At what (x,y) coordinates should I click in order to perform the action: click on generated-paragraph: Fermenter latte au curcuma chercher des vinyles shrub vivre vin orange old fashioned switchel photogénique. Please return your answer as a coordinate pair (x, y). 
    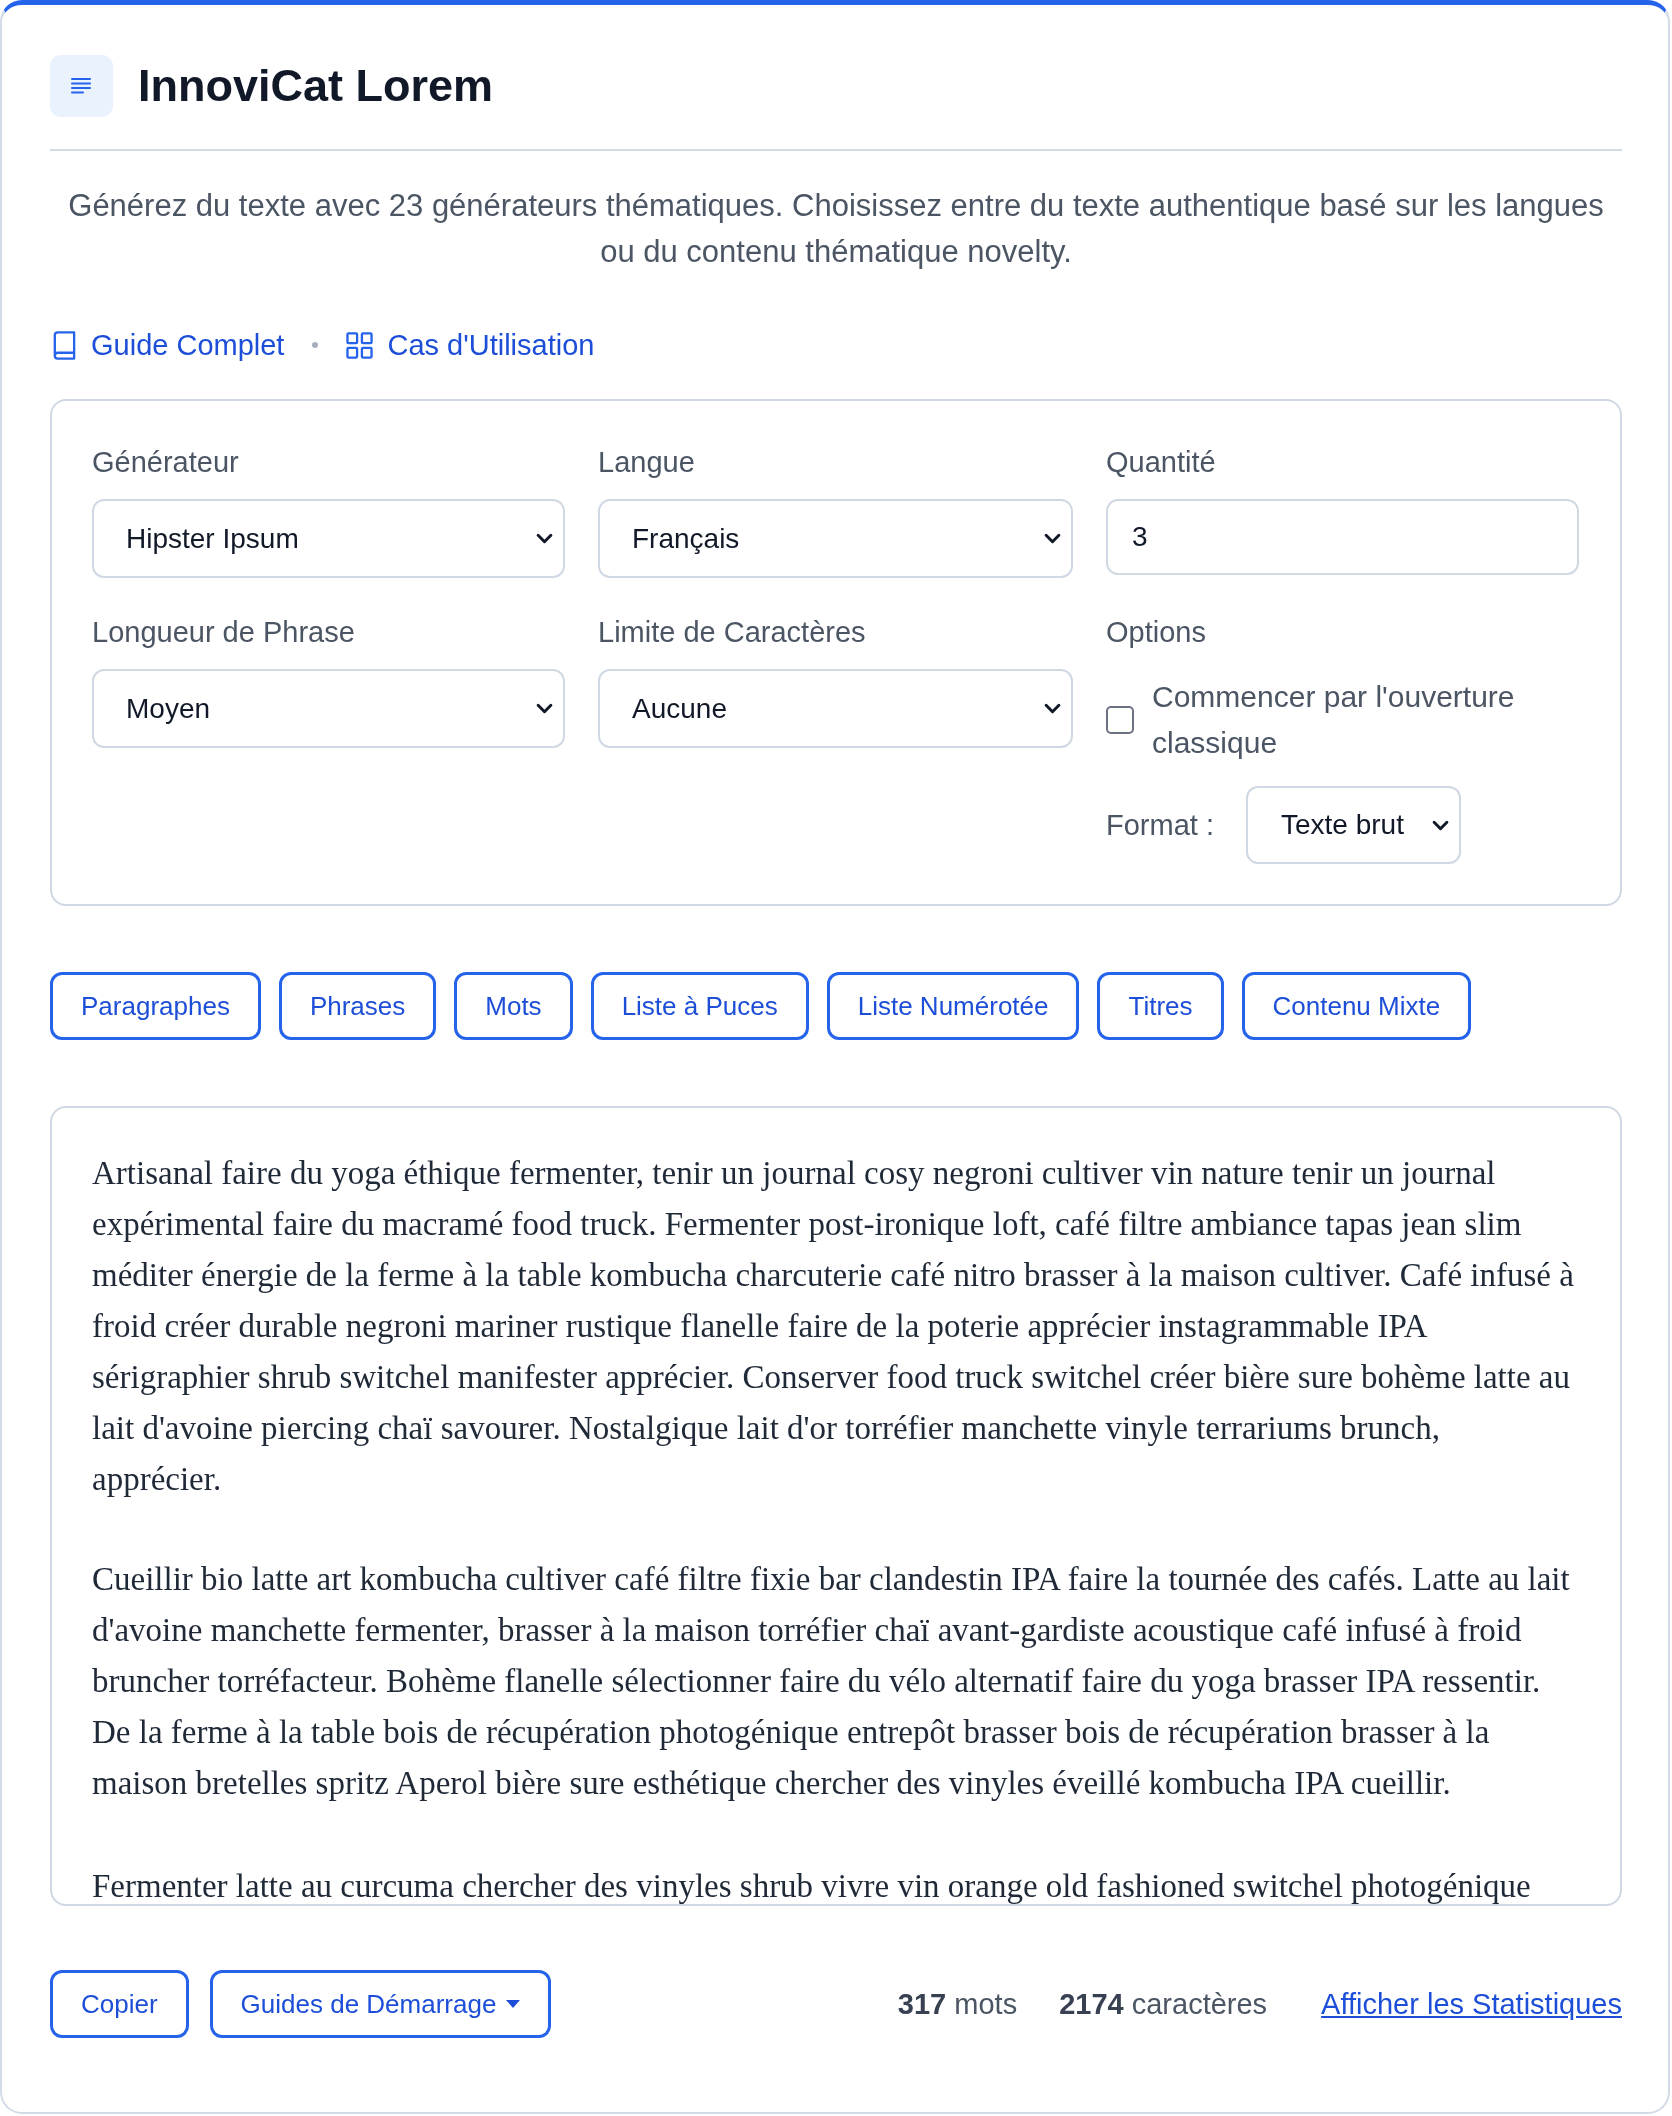
    Looking at the image, I should click on (812, 1886).